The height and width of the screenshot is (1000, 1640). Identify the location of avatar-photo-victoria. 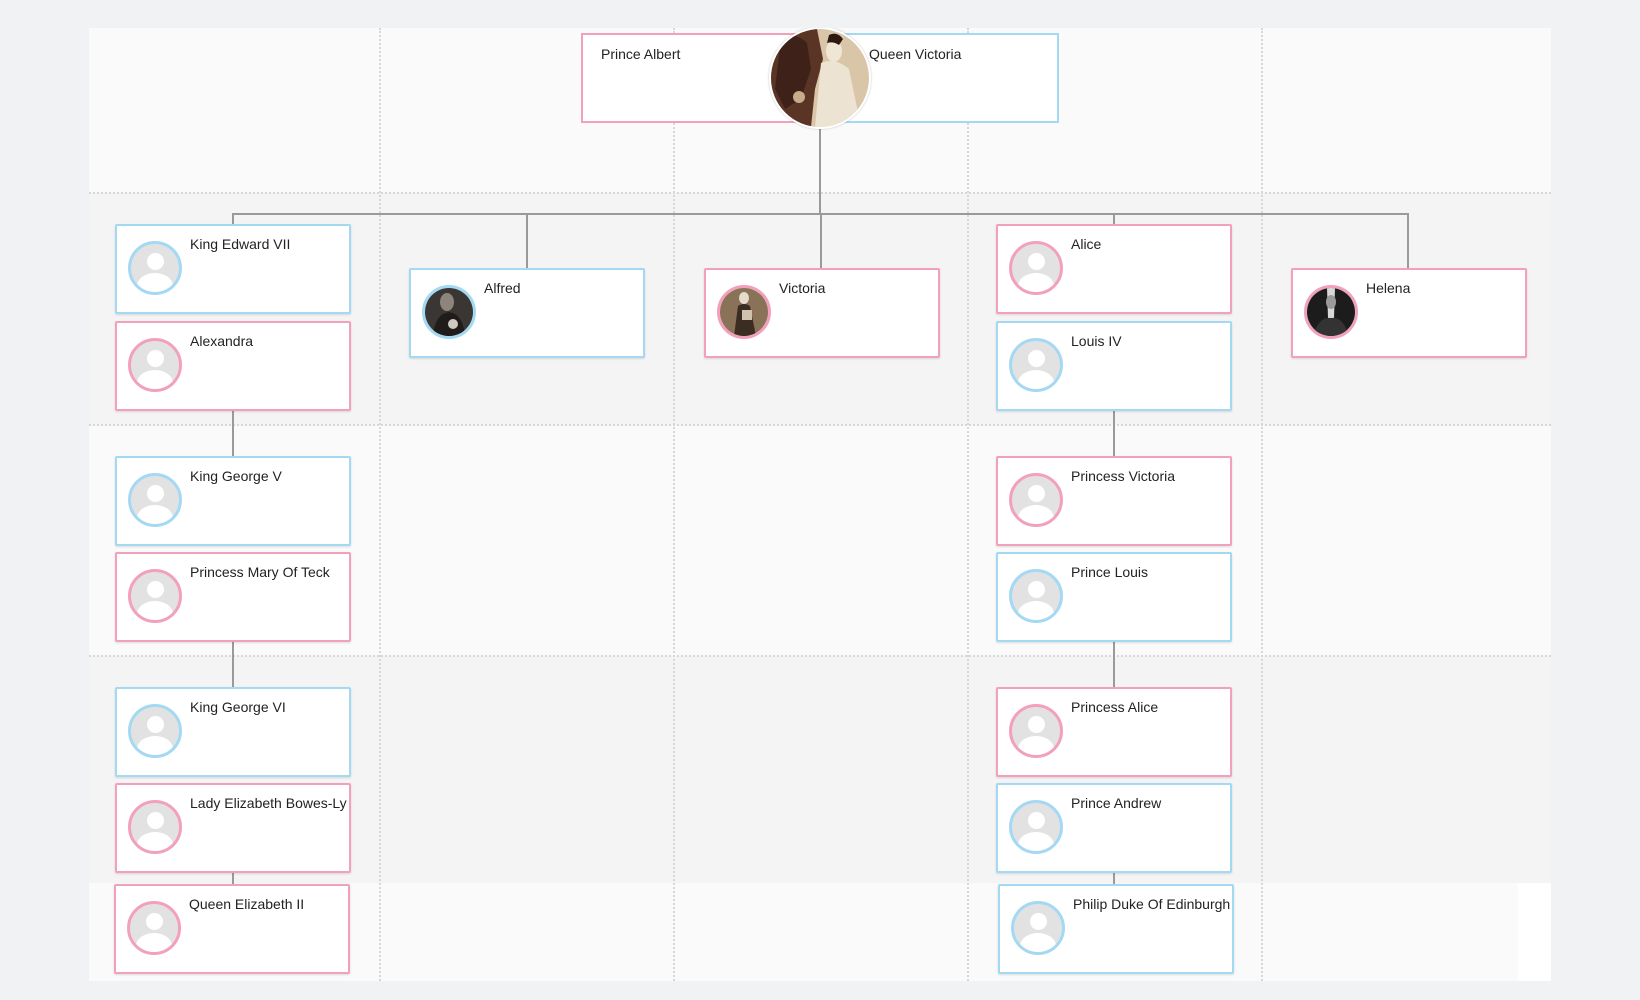
(744, 312).